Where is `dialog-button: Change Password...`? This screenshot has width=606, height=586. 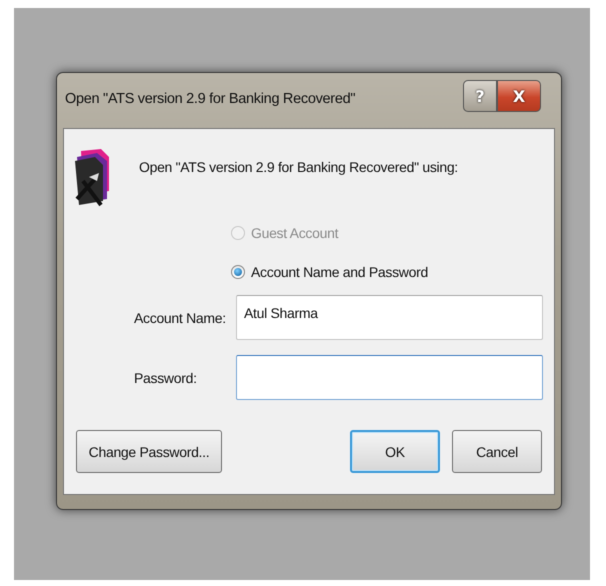 dialog-button: Change Password... is located at coordinates (149, 451).